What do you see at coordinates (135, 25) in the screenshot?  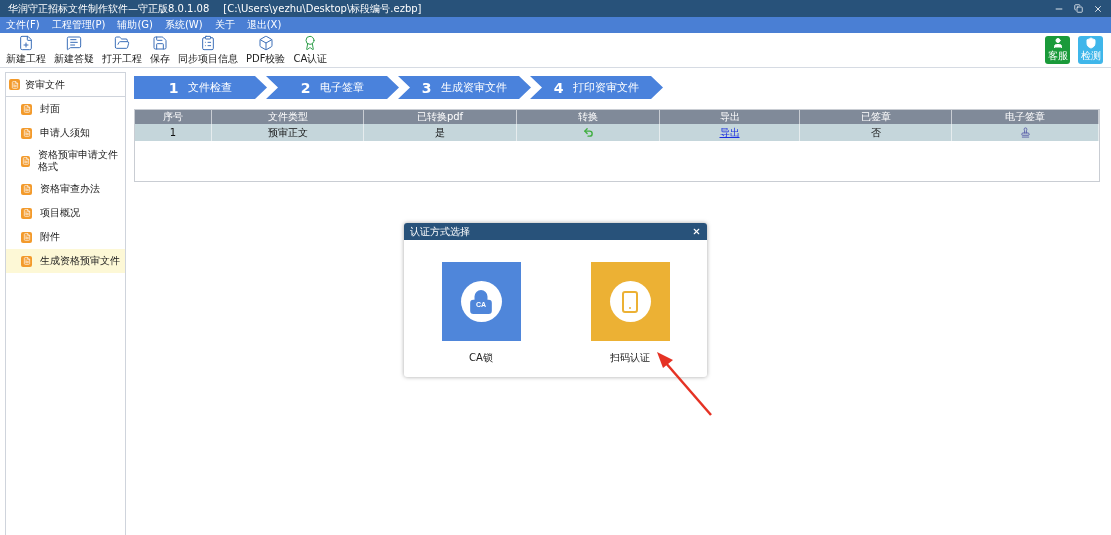 I see `menu-item: 辅助(G)` at bounding box center [135, 25].